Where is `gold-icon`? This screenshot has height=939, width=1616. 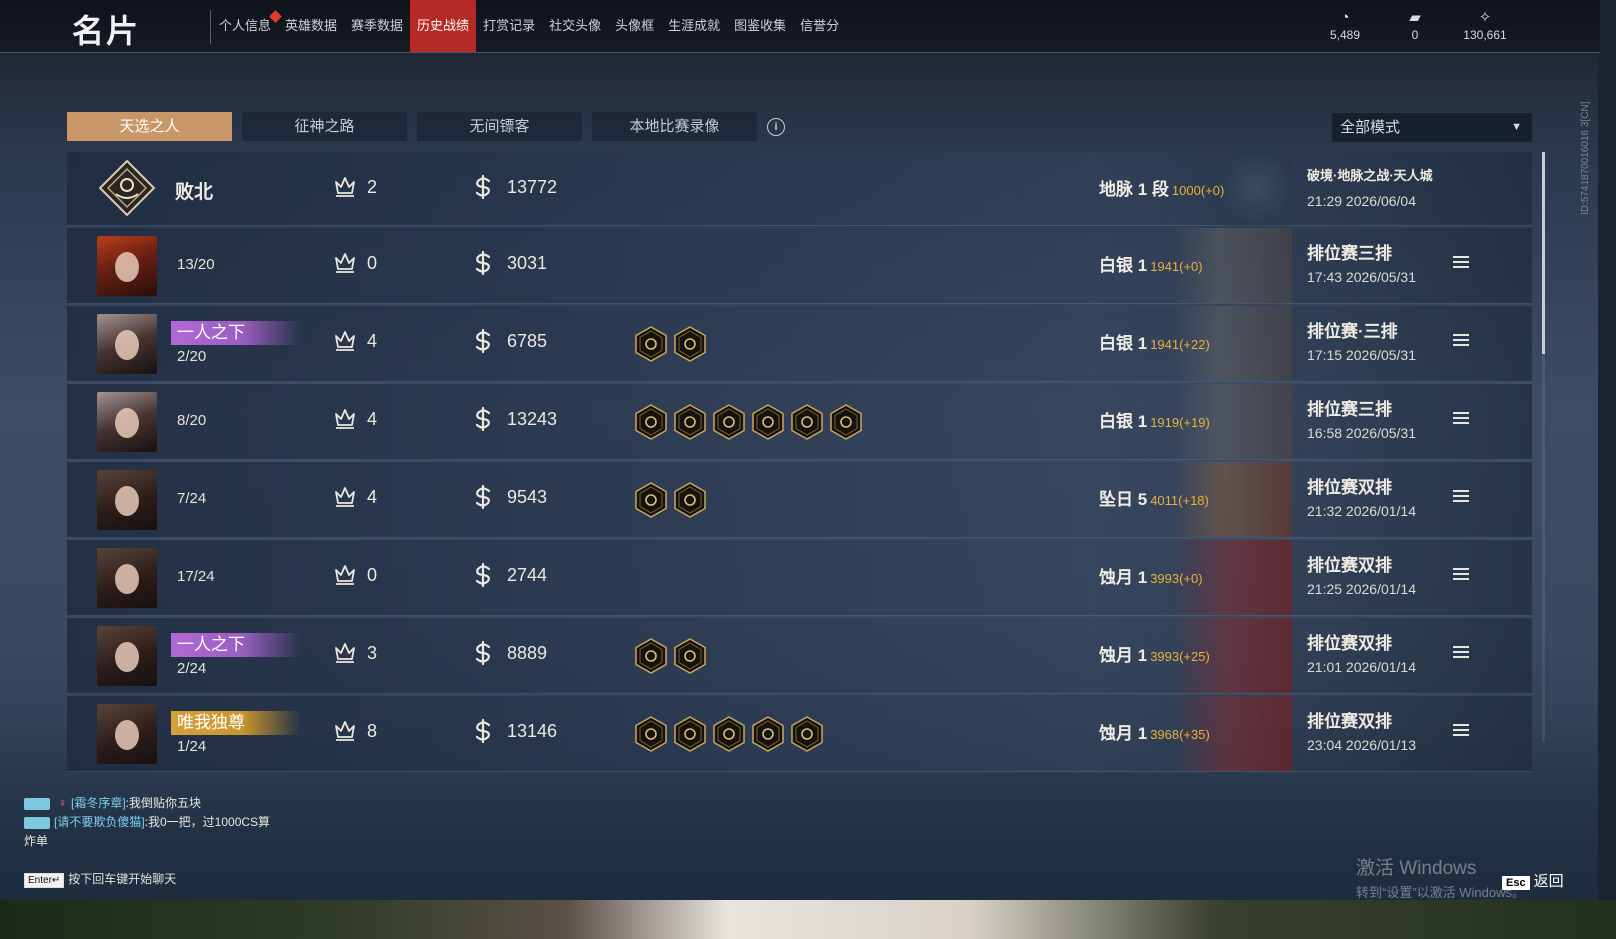 gold-icon is located at coordinates (483, 656).